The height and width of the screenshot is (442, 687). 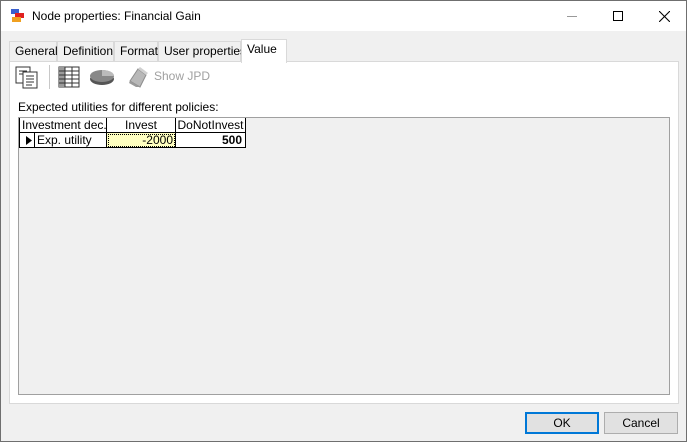 I want to click on cell-invest-value: -2000, so click(x=141, y=140).